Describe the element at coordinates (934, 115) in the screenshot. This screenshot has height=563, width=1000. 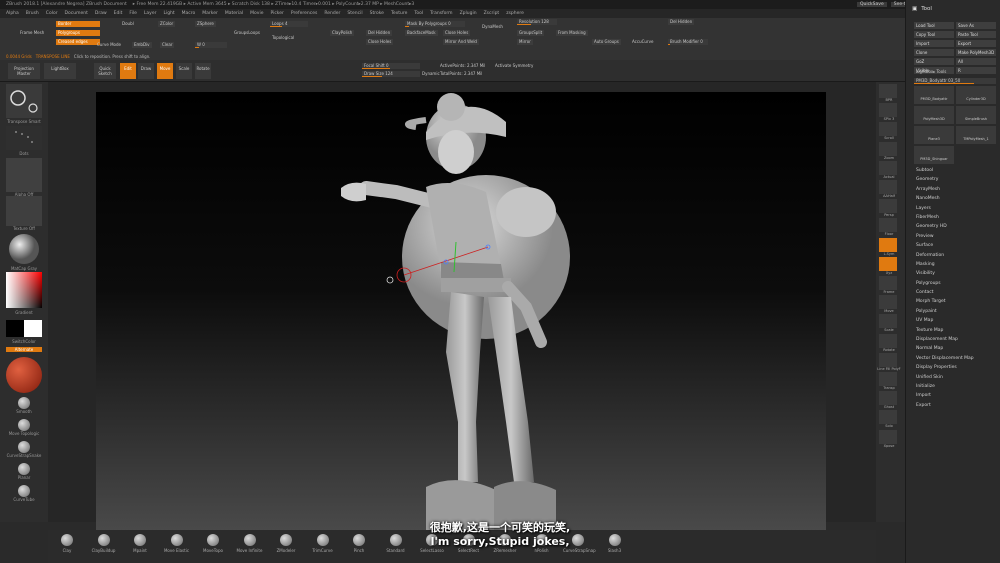
I see `tool-thumb: PolyMesh3D` at that location.